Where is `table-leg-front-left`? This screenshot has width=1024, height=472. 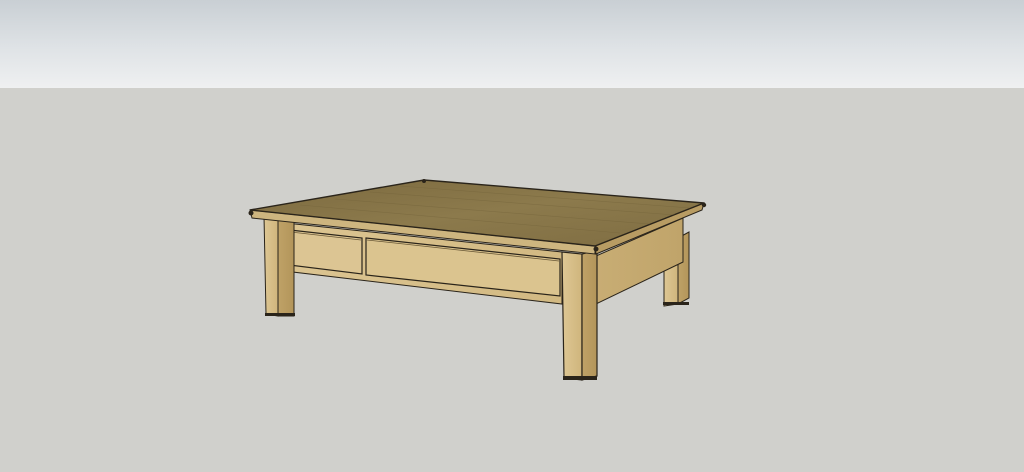
table-leg-front-left is located at coordinates (279, 266).